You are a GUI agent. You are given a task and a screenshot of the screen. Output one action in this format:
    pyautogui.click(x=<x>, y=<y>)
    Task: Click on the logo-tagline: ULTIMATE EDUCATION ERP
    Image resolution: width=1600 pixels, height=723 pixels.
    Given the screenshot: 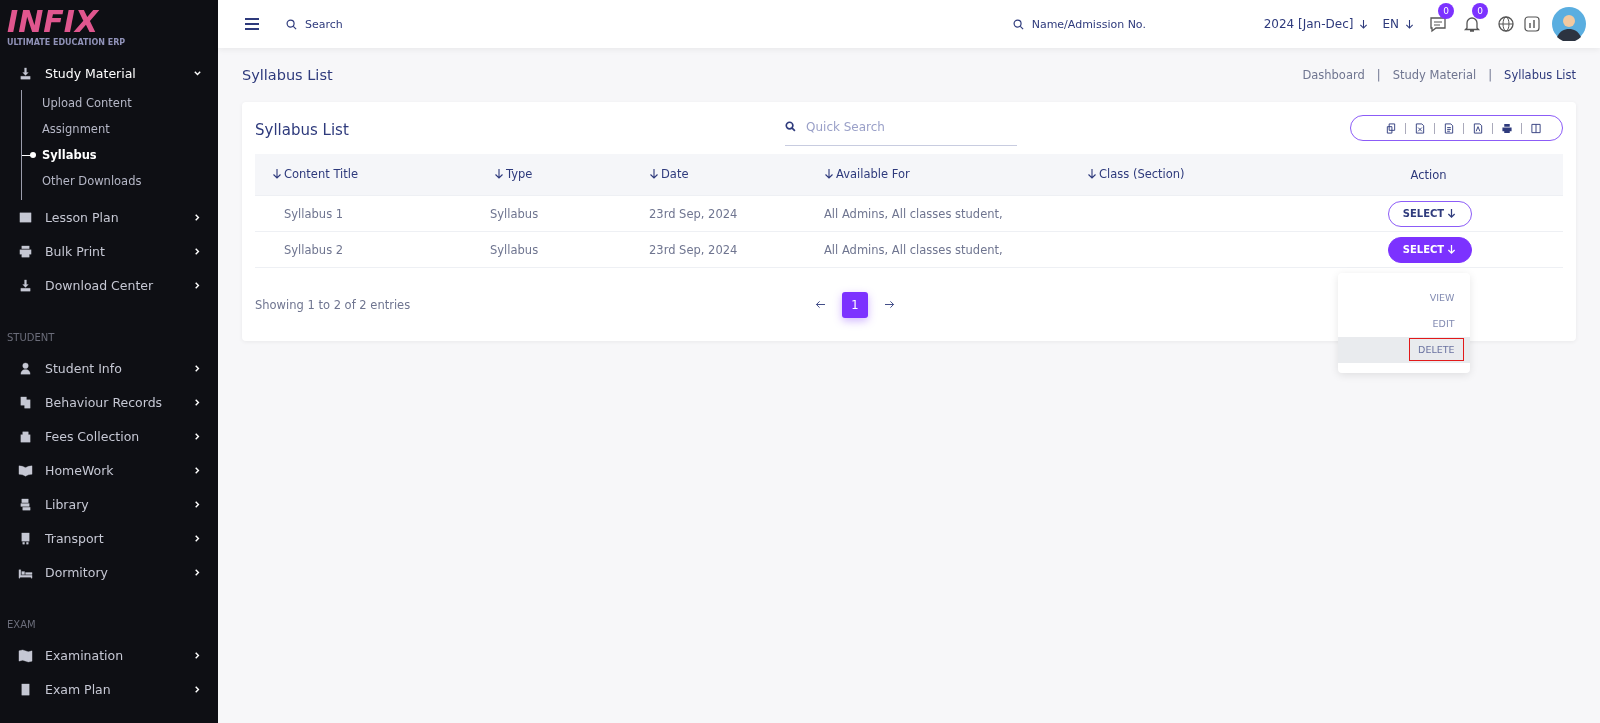 What is the action you would take?
    pyautogui.click(x=66, y=42)
    